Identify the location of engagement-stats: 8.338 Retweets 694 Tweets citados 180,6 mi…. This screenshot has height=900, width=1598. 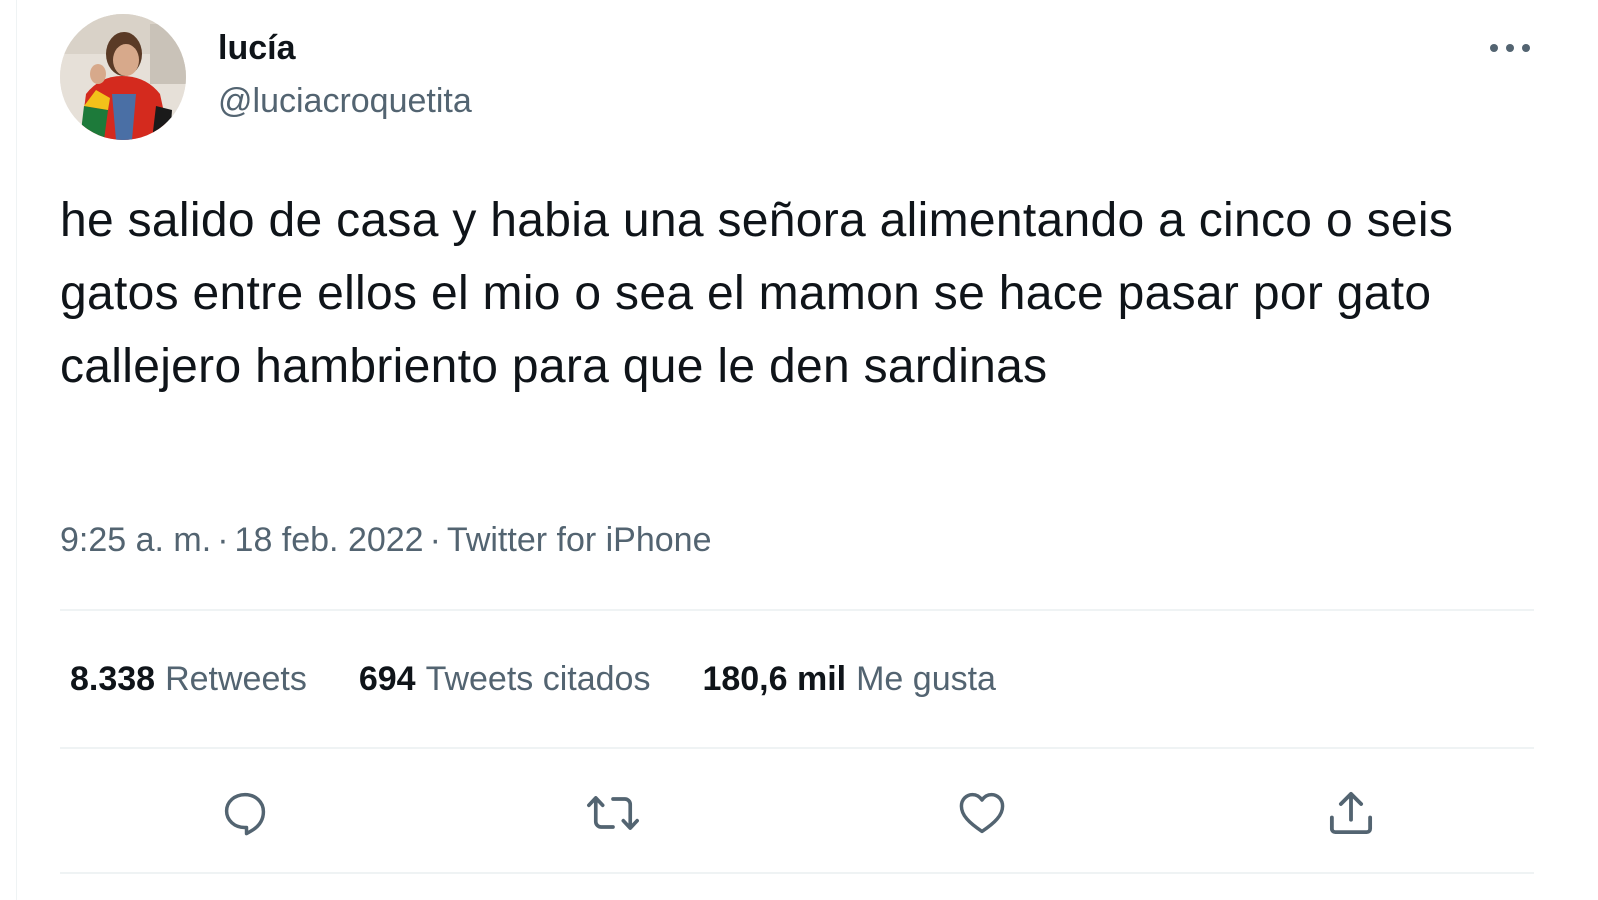
(559, 679).